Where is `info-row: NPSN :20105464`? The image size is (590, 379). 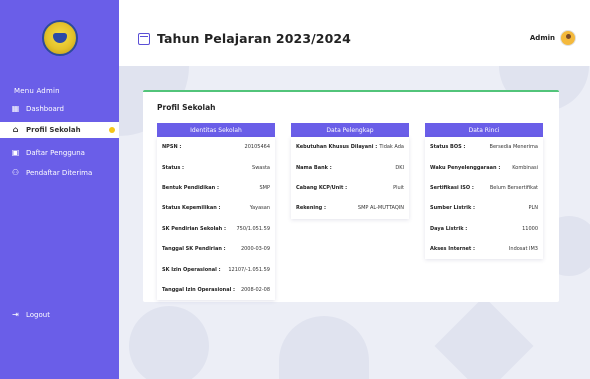 info-row: NPSN :20105464 is located at coordinates (216, 147).